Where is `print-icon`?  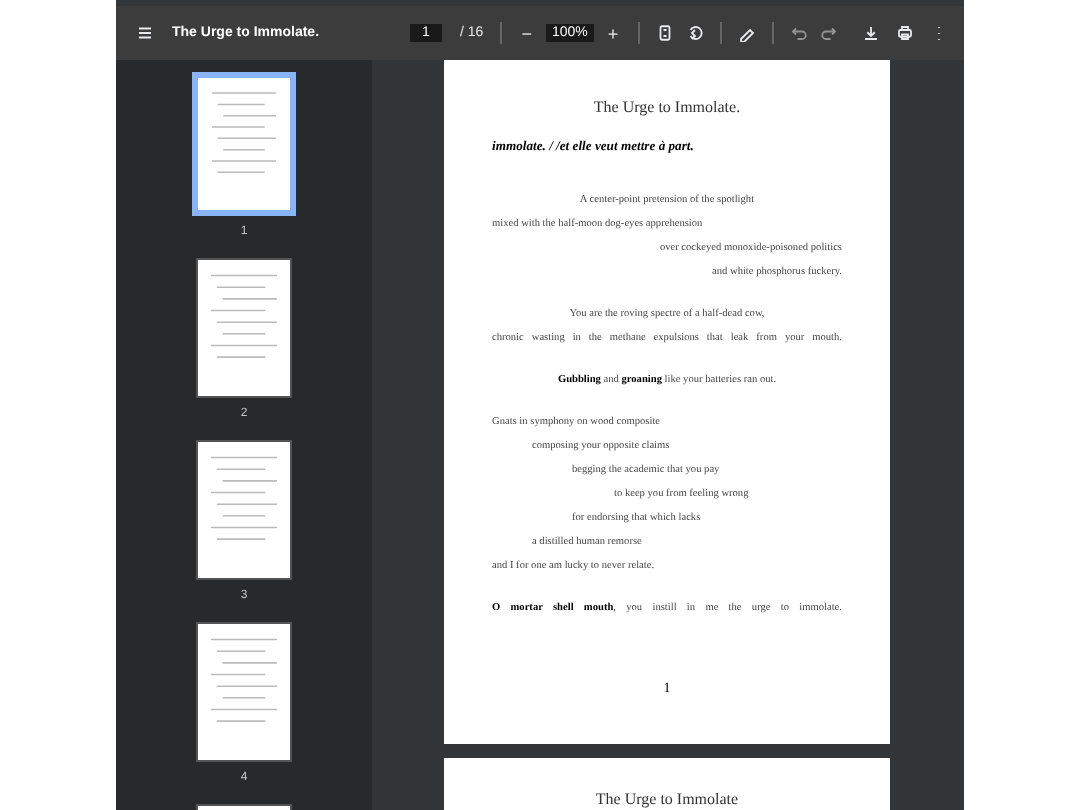 print-icon is located at coordinates (905, 33).